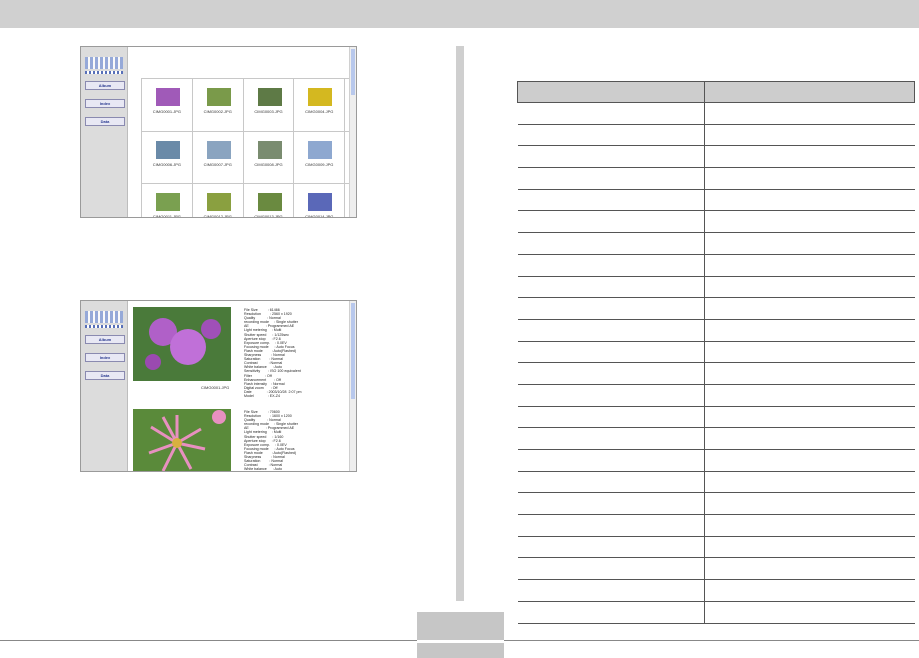 This screenshot has height=658, width=919. I want to click on header-bar, so click(459, 14).